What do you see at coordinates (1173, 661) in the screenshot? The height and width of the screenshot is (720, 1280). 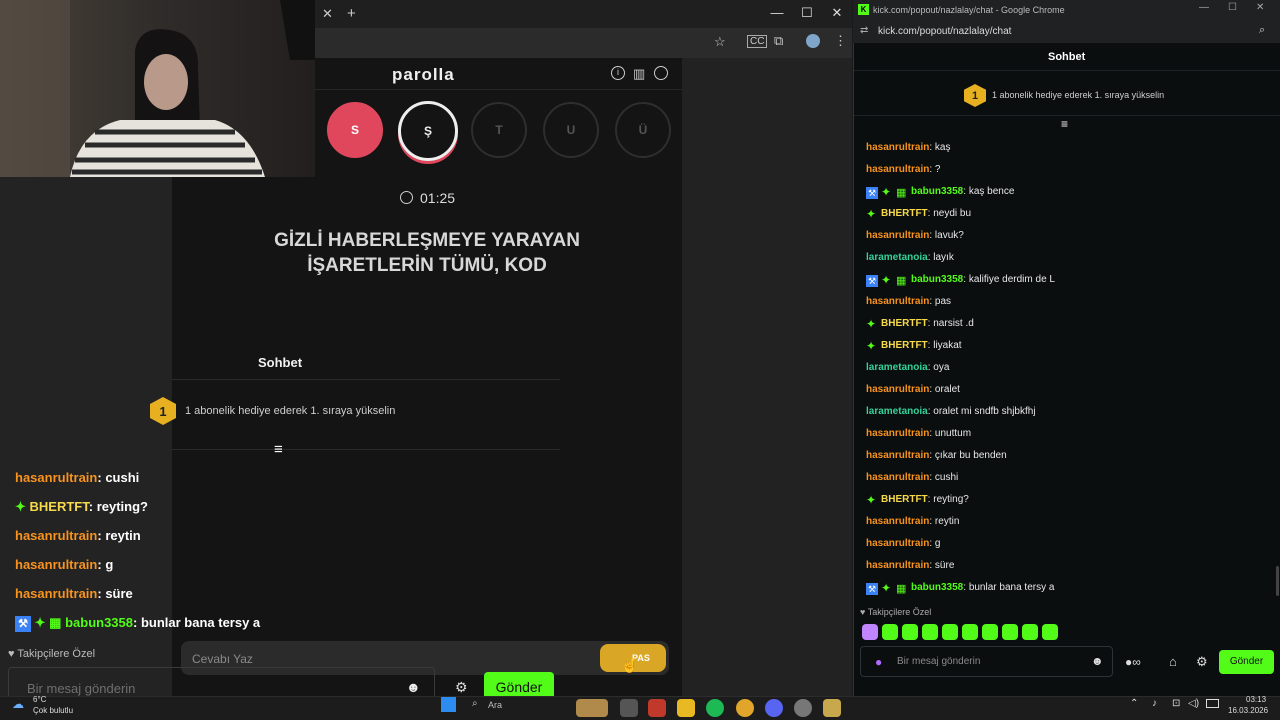 I see `store-icon: ⌂` at bounding box center [1173, 661].